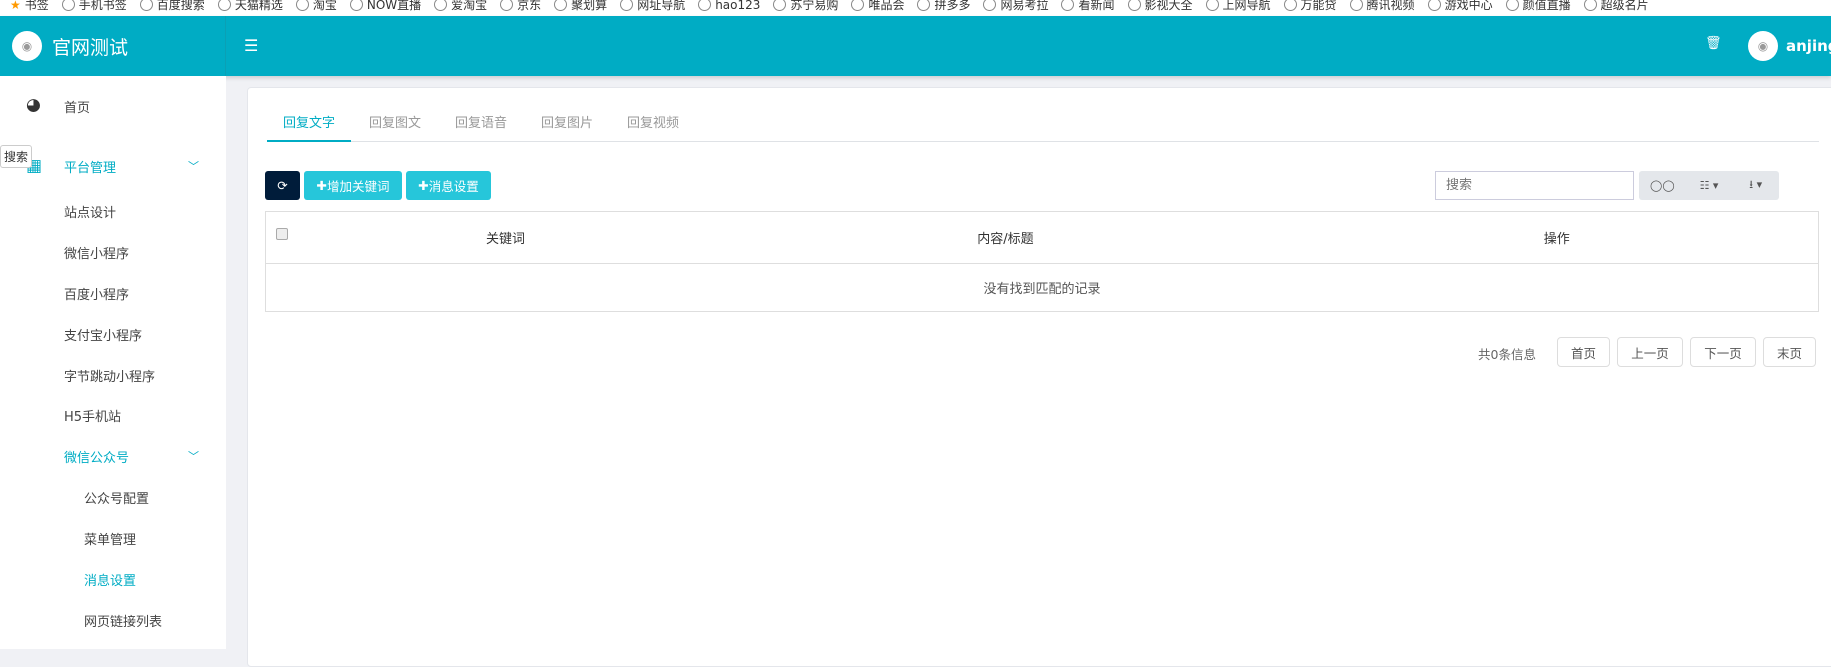 The height and width of the screenshot is (667, 1831). What do you see at coordinates (1318, 6) in the screenshot?
I see `bookmark-label: 万能贷` at bounding box center [1318, 6].